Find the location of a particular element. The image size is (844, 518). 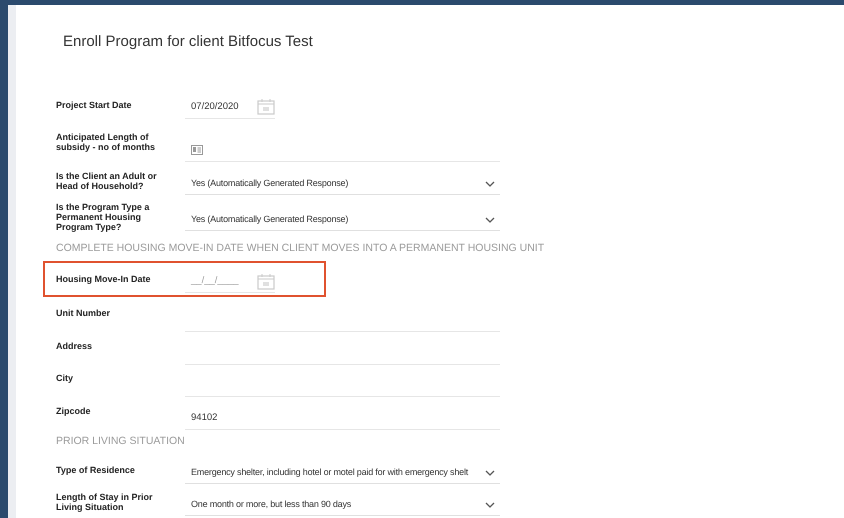

field-label: Is the Program Type a Permanent Housing Program Type? is located at coordinates (103, 217).